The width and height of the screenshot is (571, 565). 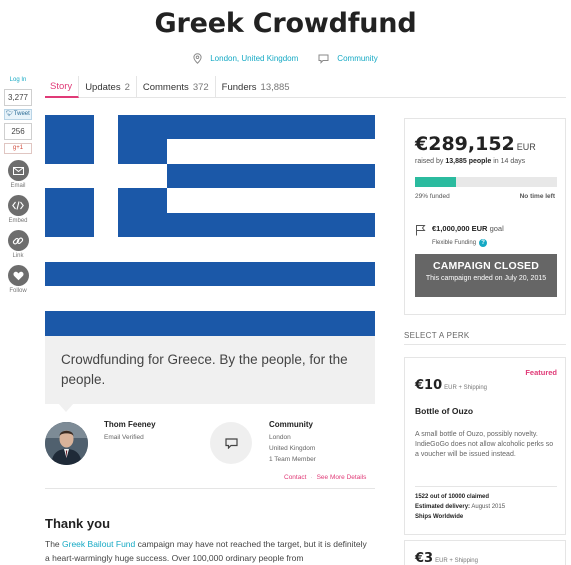 I want to click on team-chat-icon, so click(x=231, y=443).